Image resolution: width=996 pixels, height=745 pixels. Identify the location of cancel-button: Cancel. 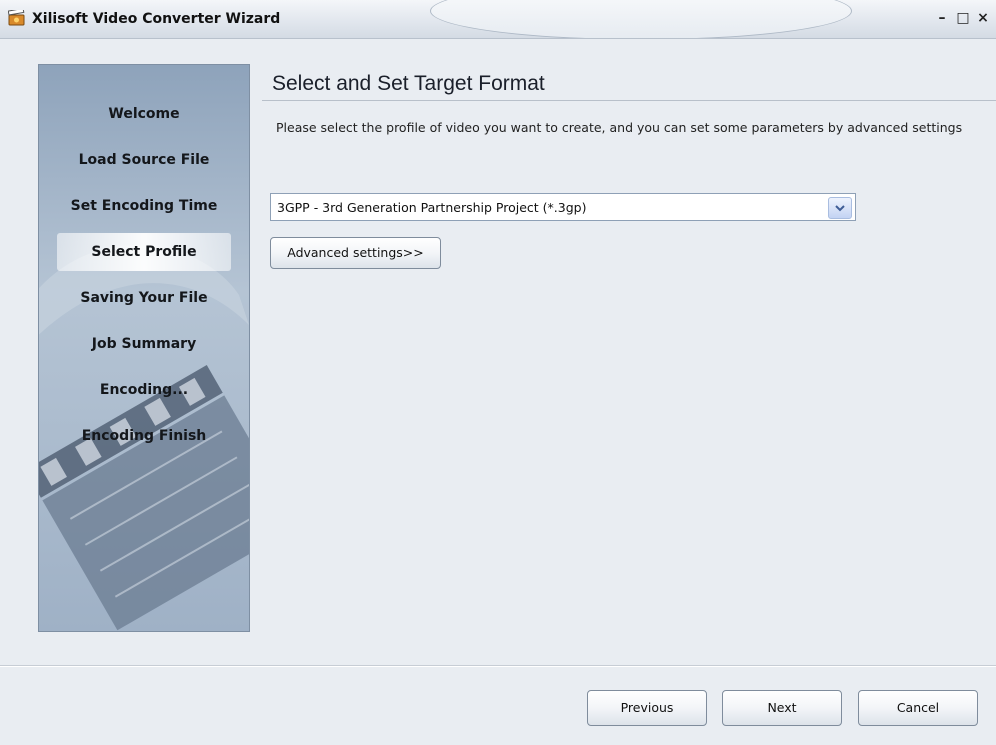
(918, 708).